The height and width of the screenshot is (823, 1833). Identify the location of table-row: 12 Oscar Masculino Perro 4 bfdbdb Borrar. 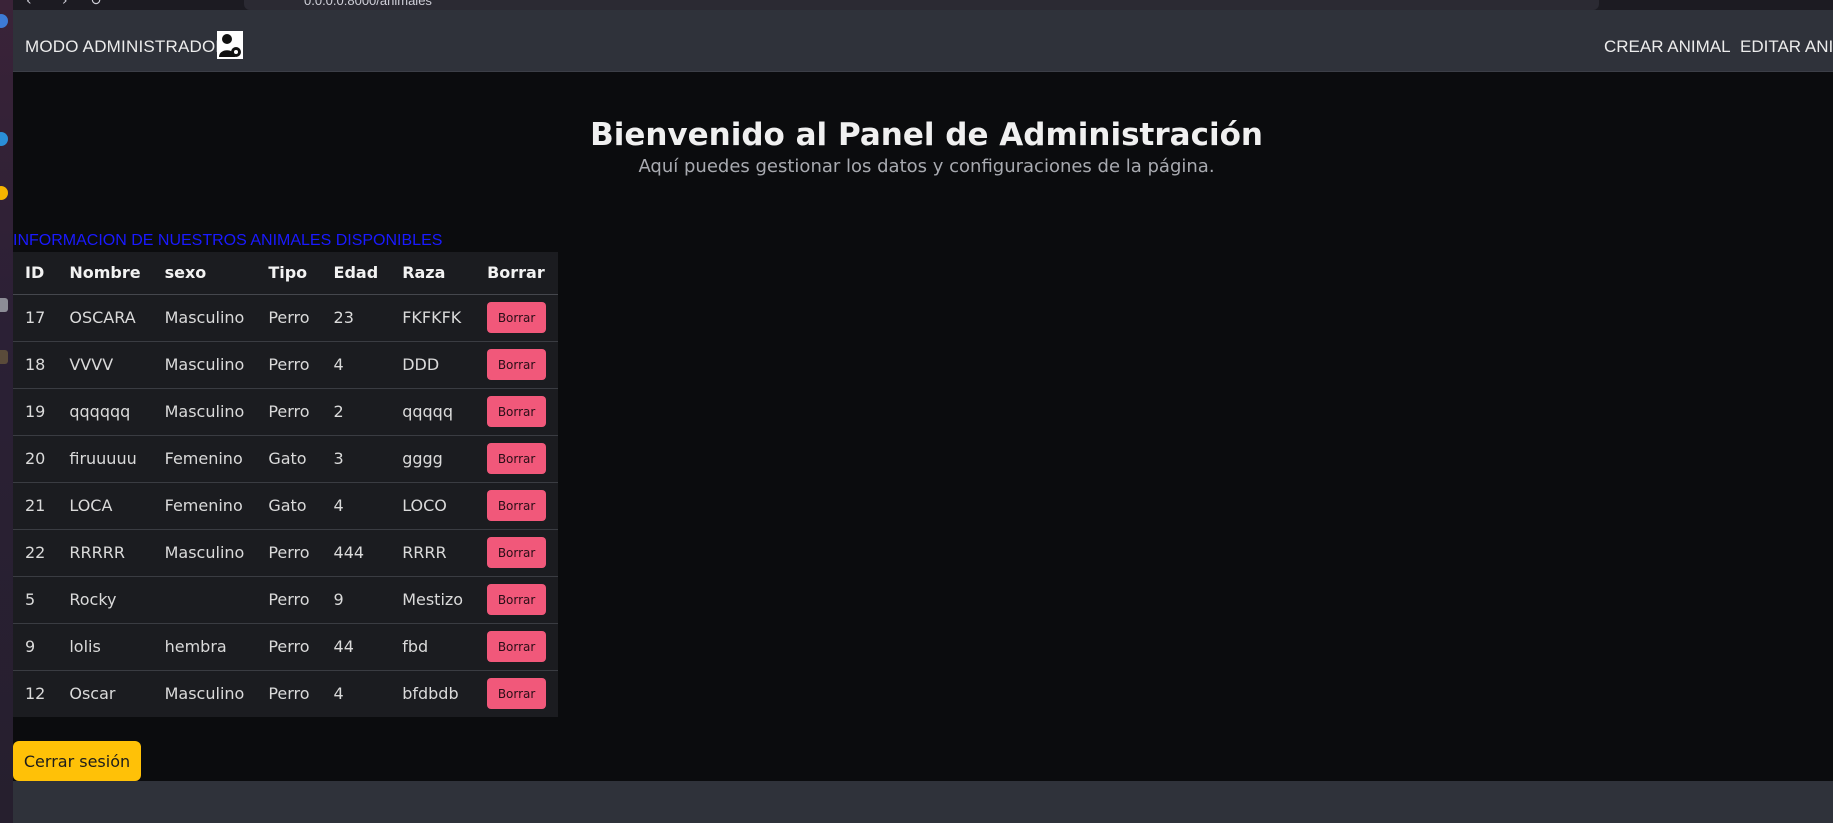
(285, 693).